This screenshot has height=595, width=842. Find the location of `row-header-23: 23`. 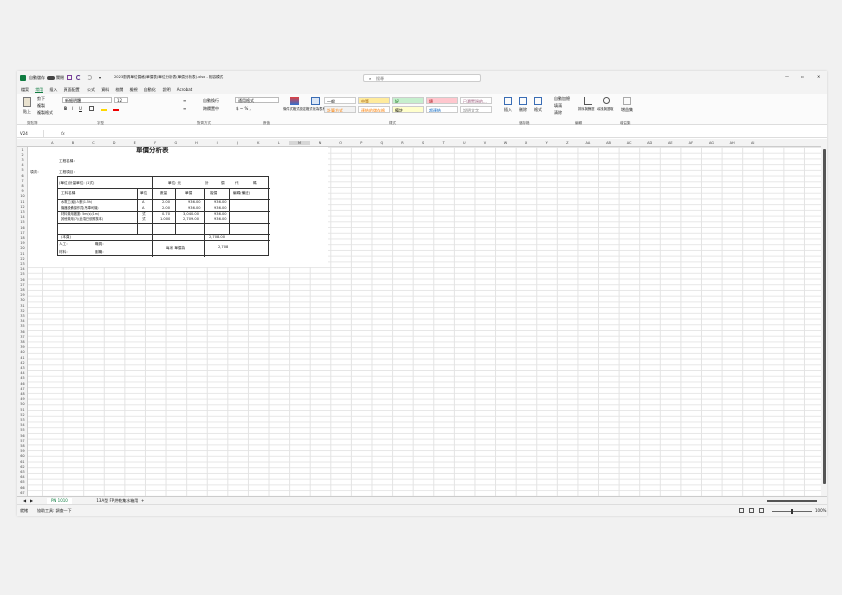

row-header-23: 23 is located at coordinates (22, 264).